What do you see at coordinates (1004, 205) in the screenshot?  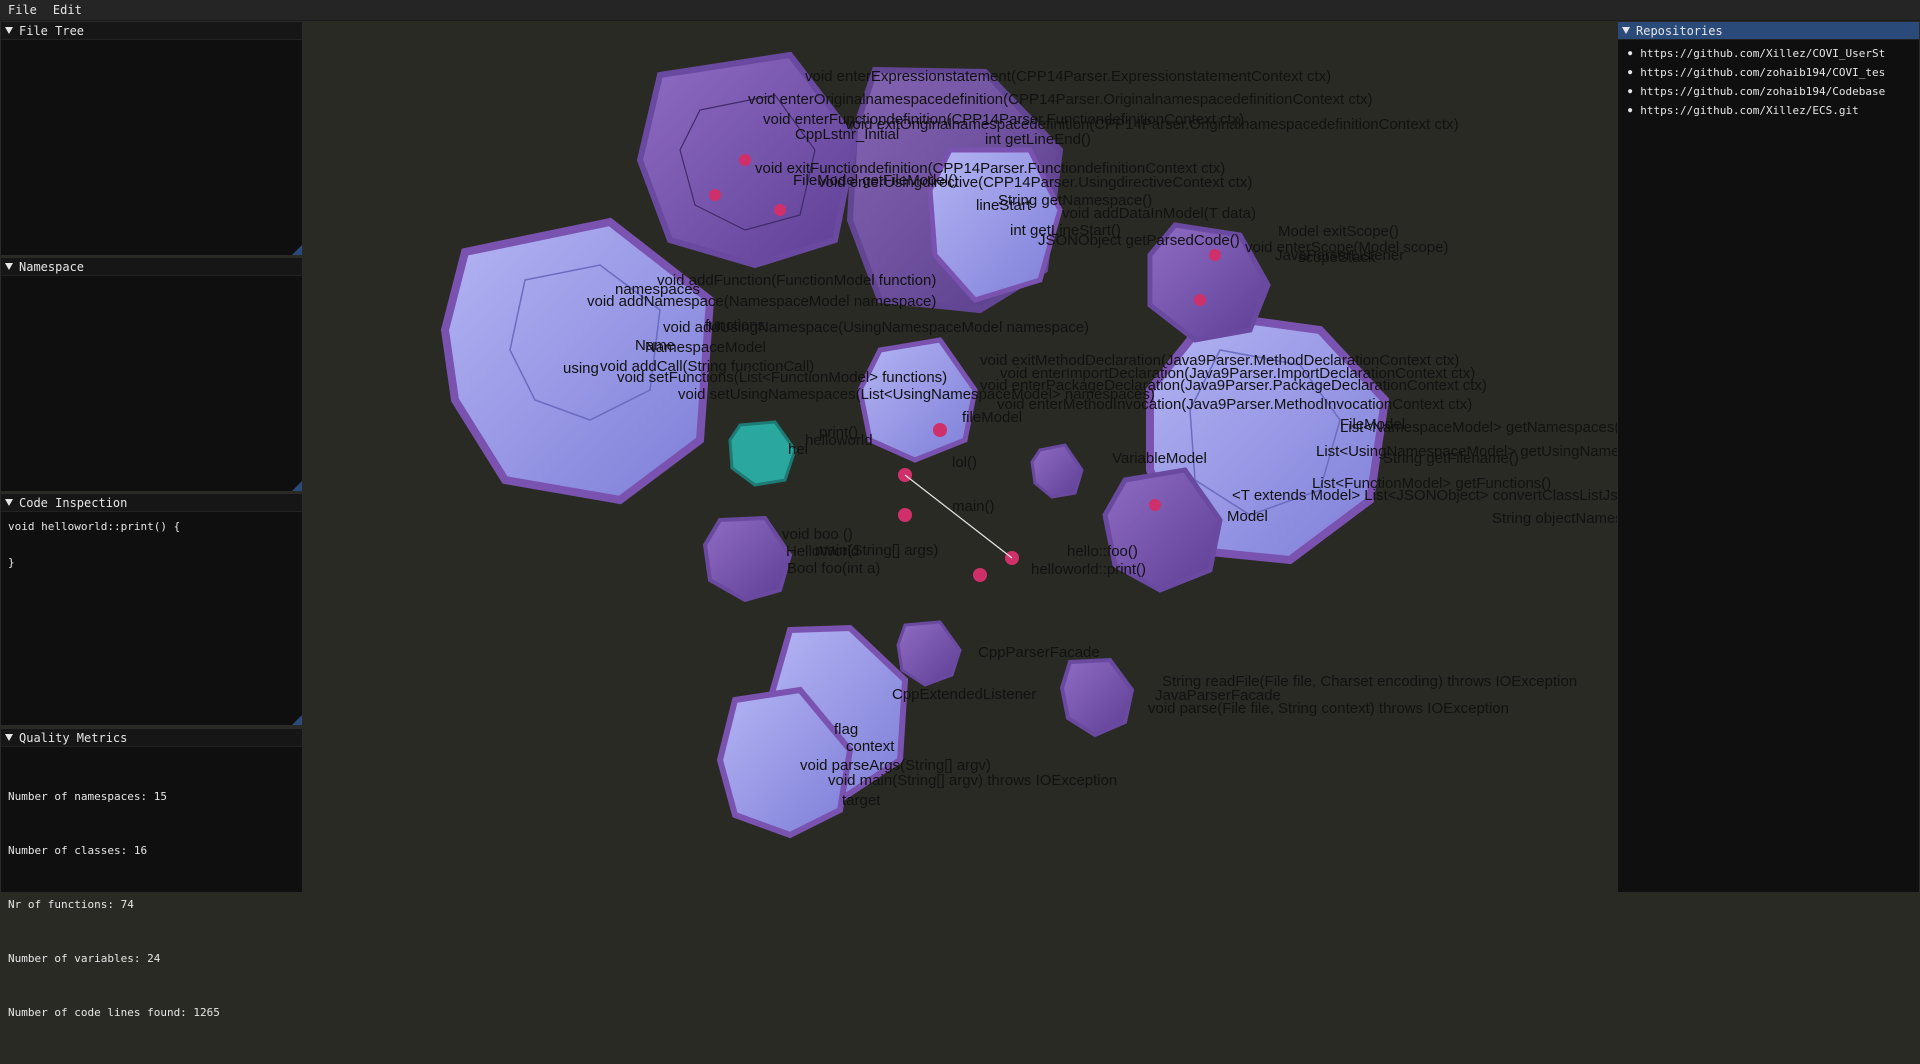 I see `svg-text: lineStart` at bounding box center [1004, 205].